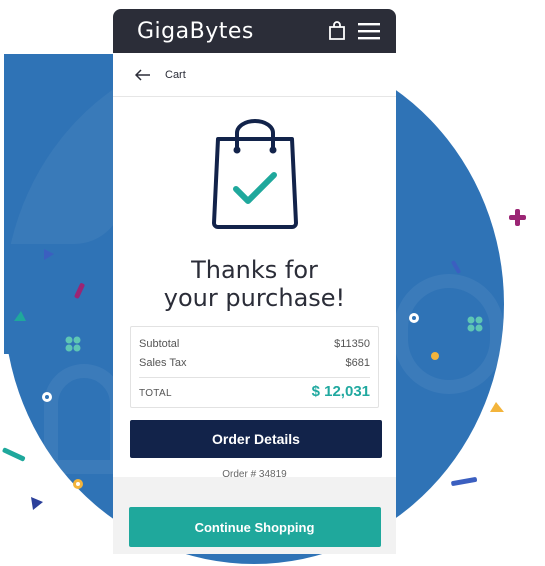  What do you see at coordinates (369, 31) in the screenshot?
I see `menu-icon` at bounding box center [369, 31].